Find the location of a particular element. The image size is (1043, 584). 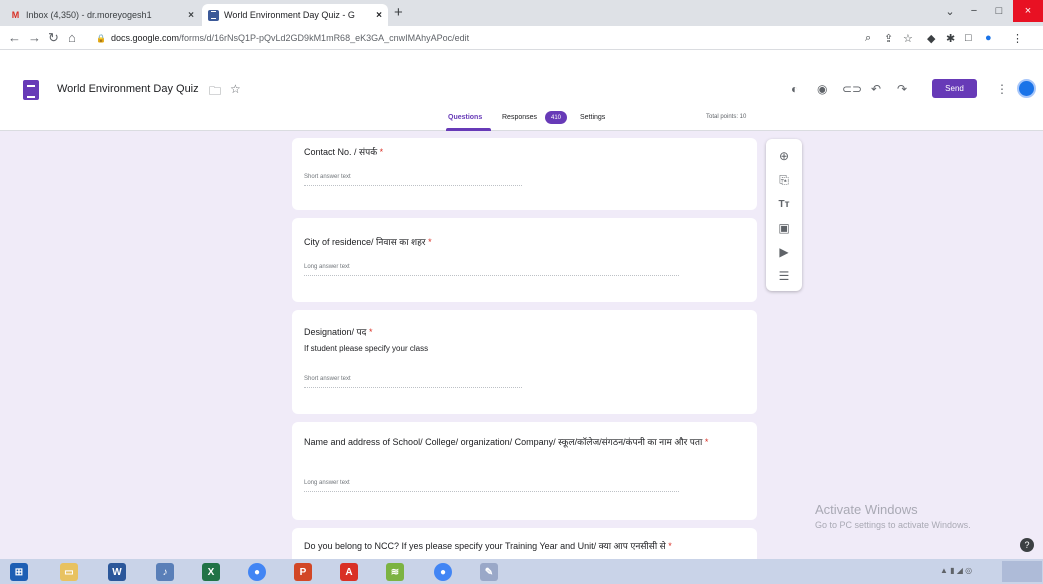

new-tab-button: + is located at coordinates (398, 12).